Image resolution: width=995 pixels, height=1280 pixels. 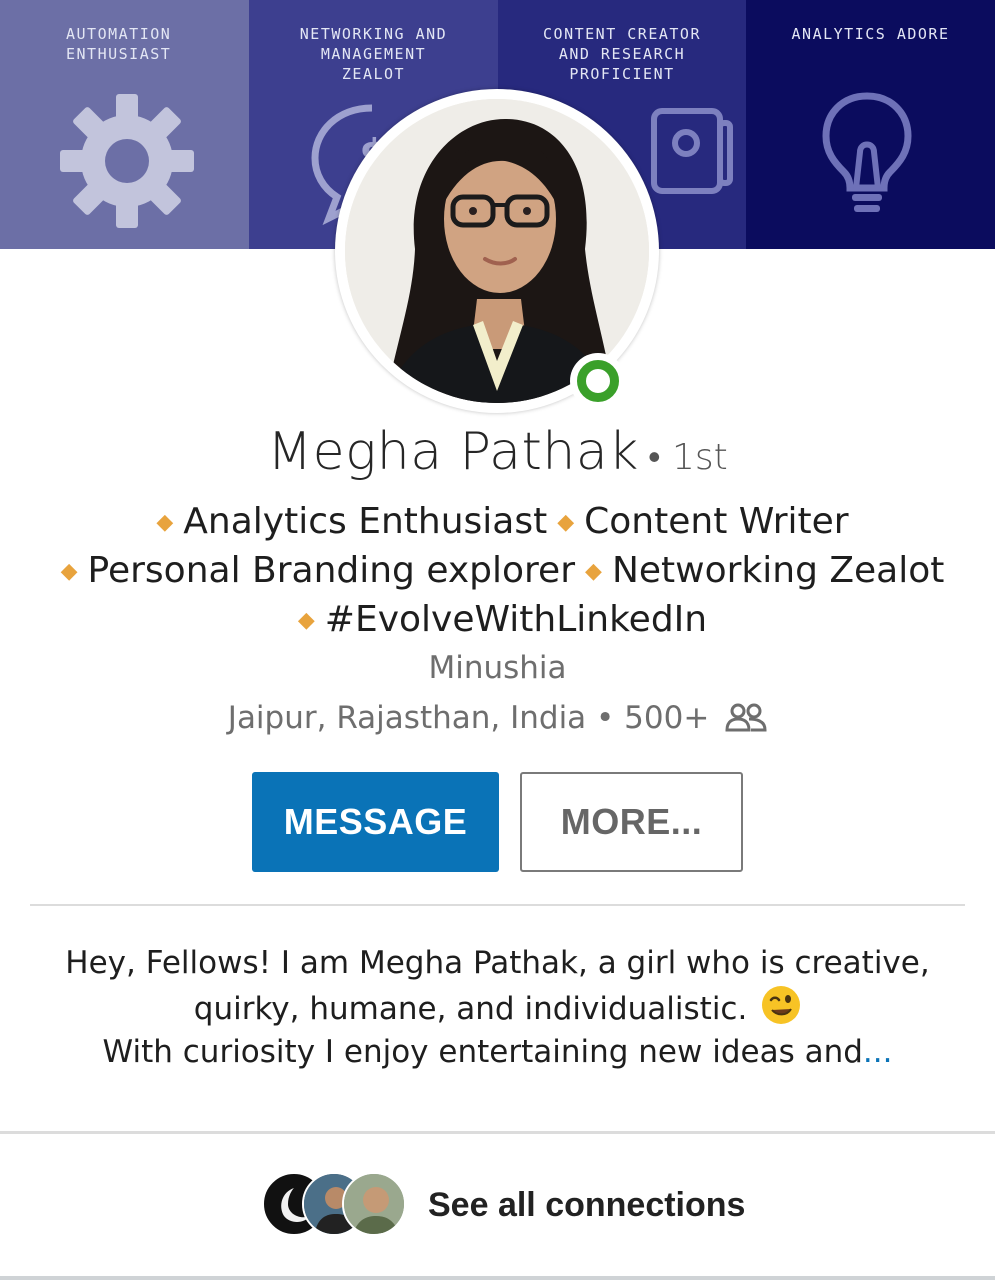 What do you see at coordinates (497, 1278) in the screenshot?
I see `bottom-edge` at bounding box center [497, 1278].